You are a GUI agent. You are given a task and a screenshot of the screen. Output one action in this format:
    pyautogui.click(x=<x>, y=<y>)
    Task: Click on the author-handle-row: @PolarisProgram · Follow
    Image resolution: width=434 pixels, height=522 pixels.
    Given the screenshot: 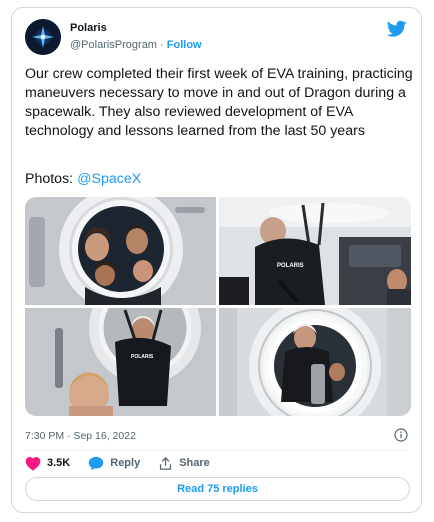 What is the action you would take?
    pyautogui.click(x=136, y=45)
    